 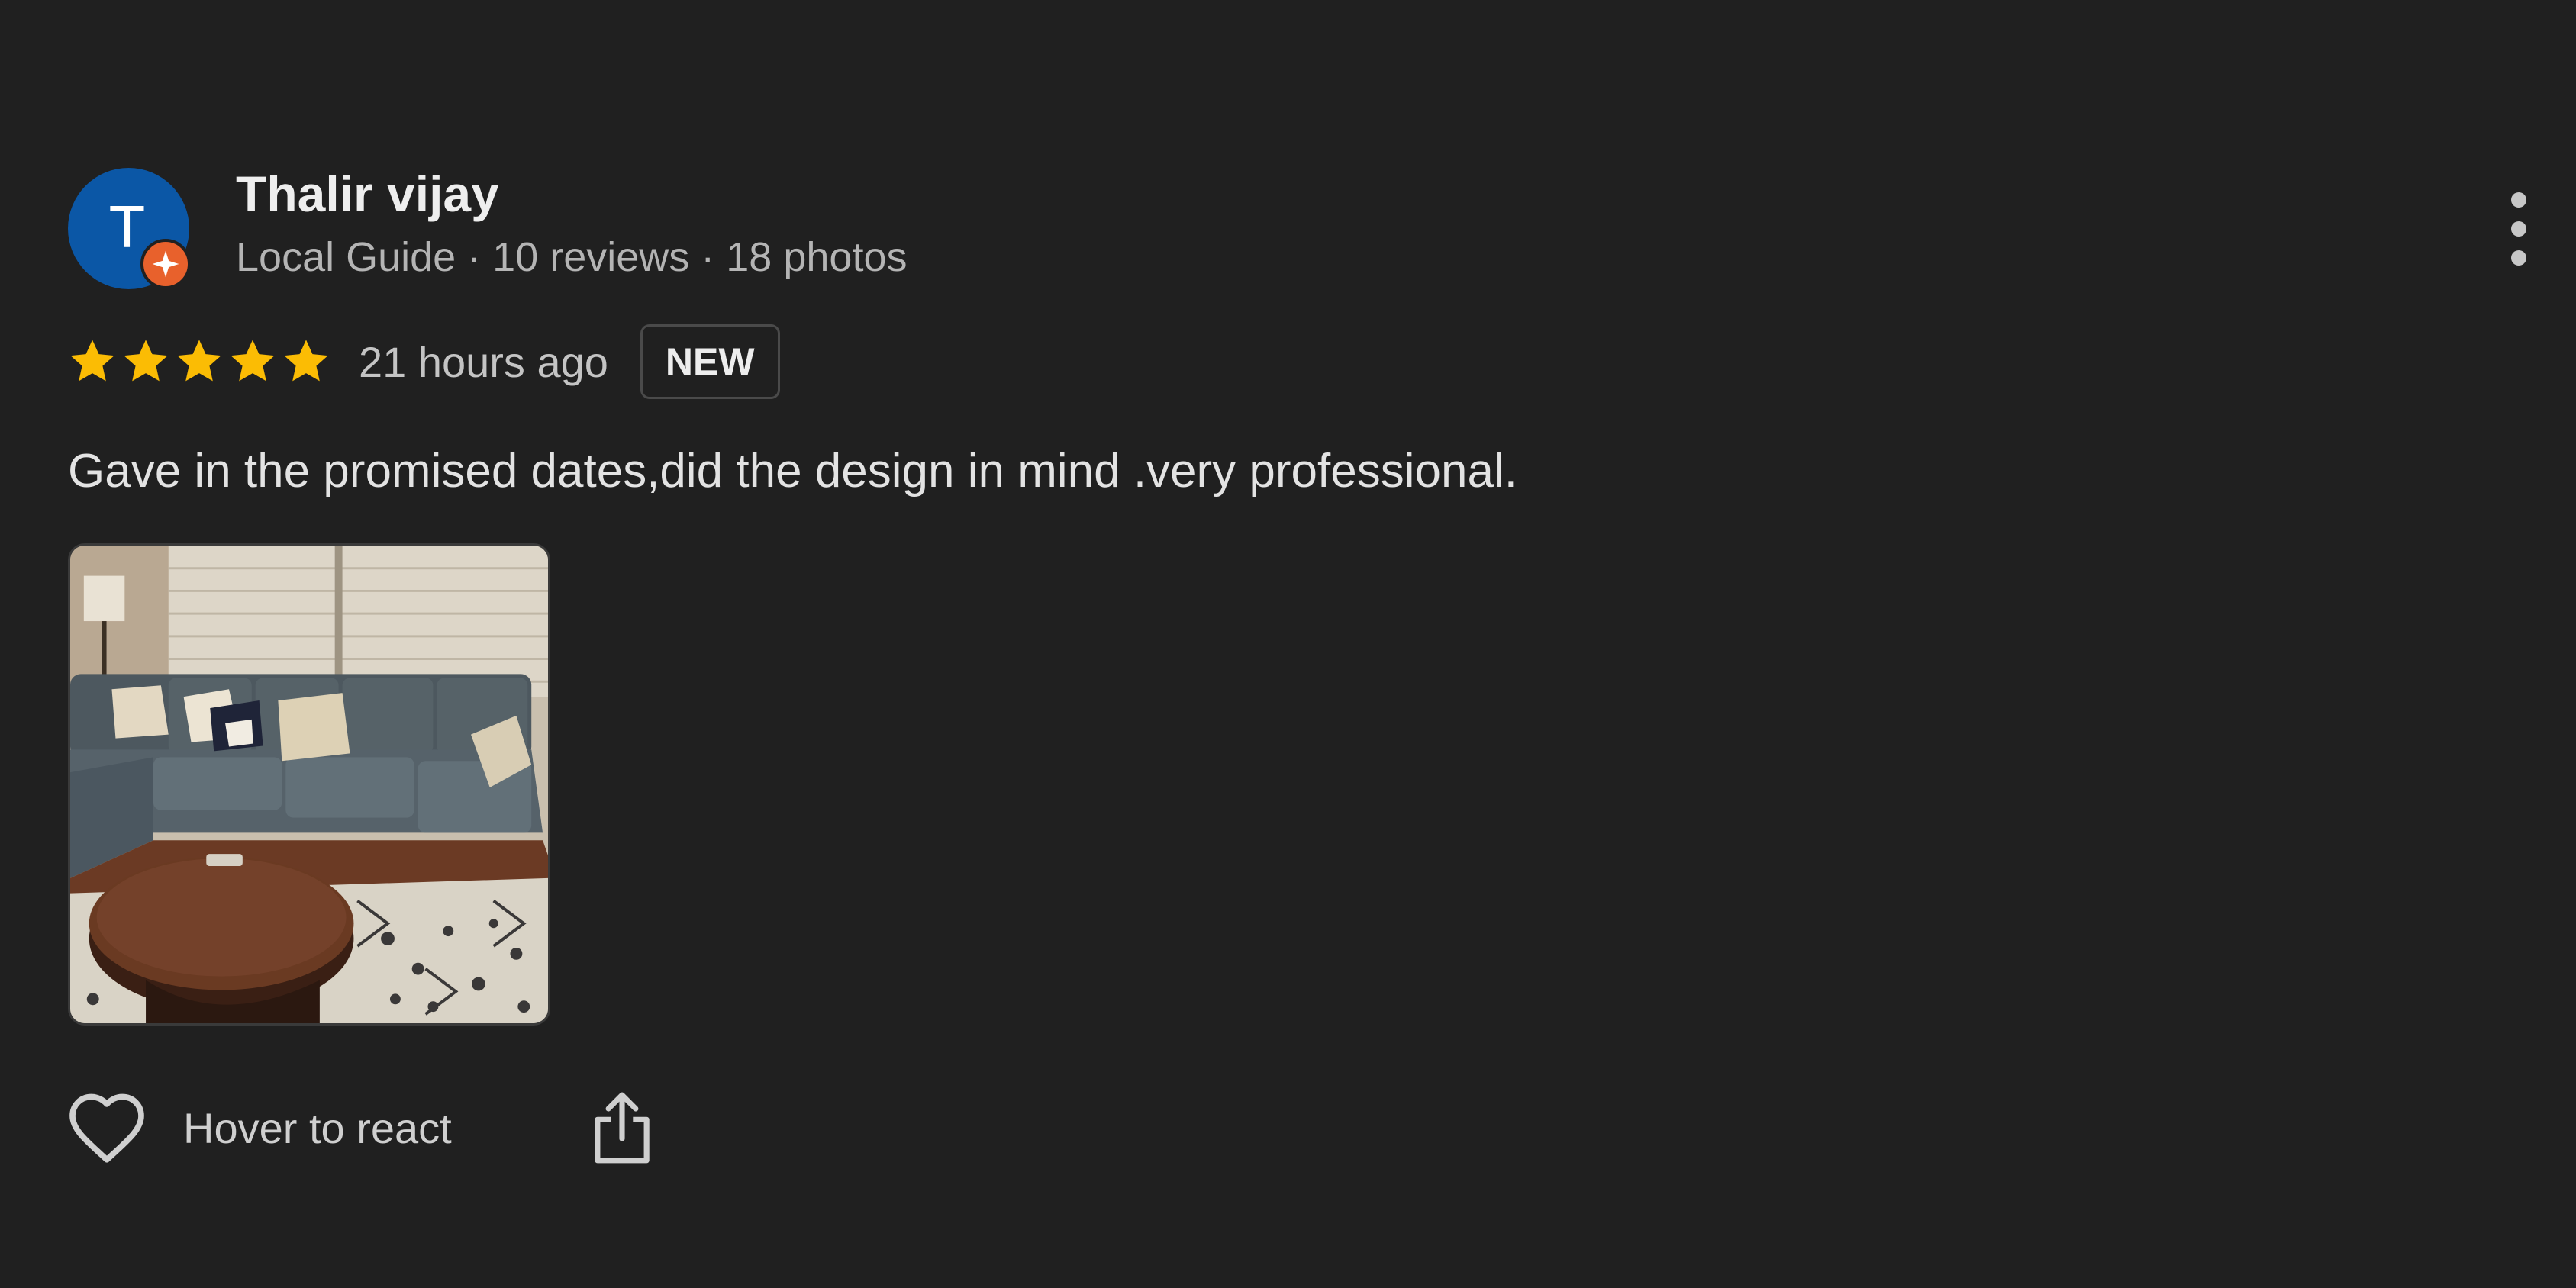 I want to click on reviewer-name: Thalir vijay, so click(x=367, y=194).